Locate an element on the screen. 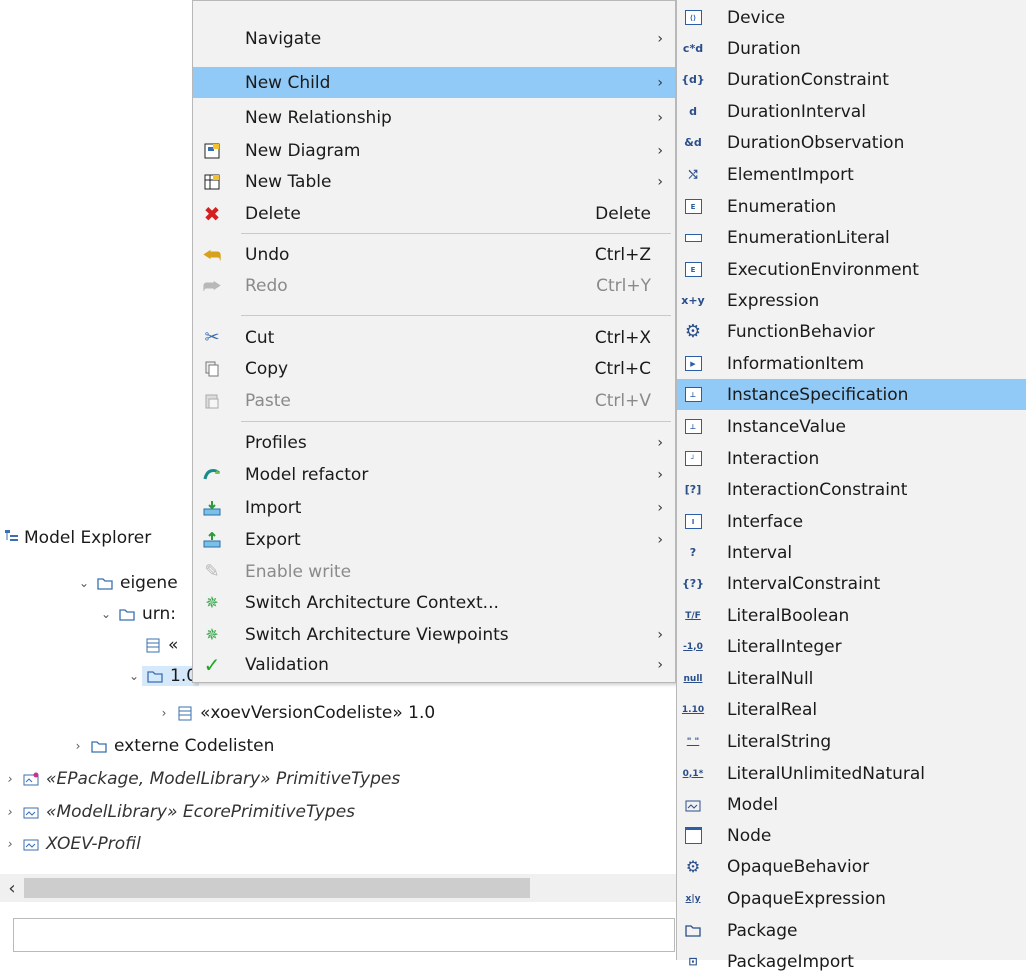 This screenshot has width=1026, height=977. submenu-item-interface: I Interface is located at coordinates (851, 521).